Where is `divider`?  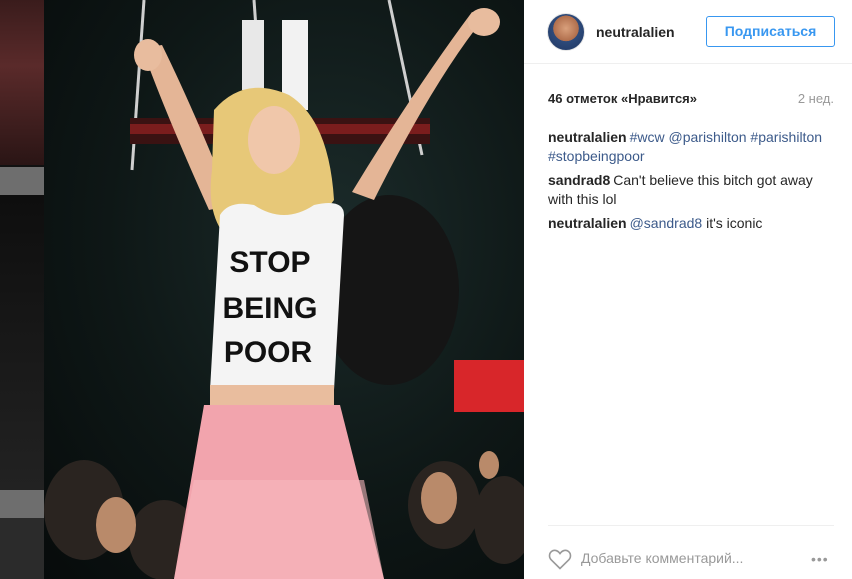
divider is located at coordinates (691, 525).